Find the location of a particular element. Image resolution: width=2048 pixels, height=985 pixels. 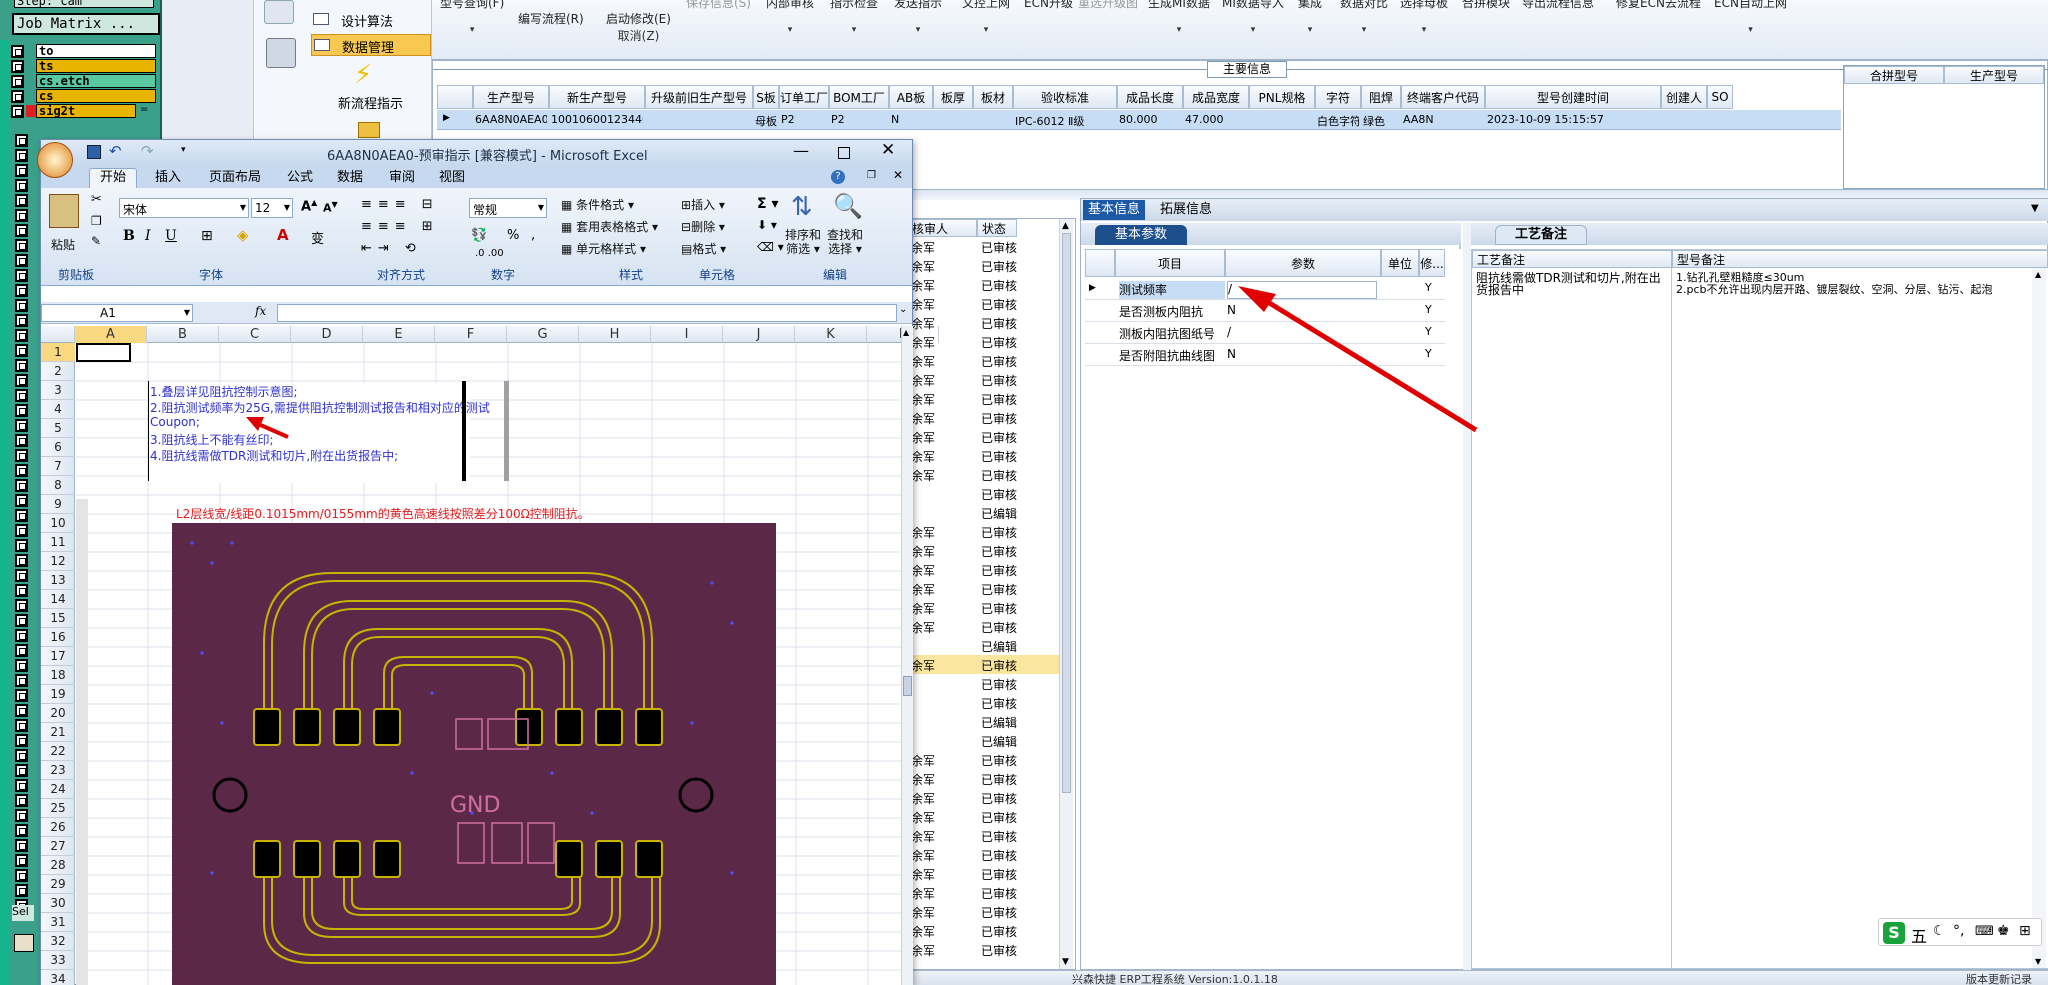

column-header: E is located at coordinates (399, 334).